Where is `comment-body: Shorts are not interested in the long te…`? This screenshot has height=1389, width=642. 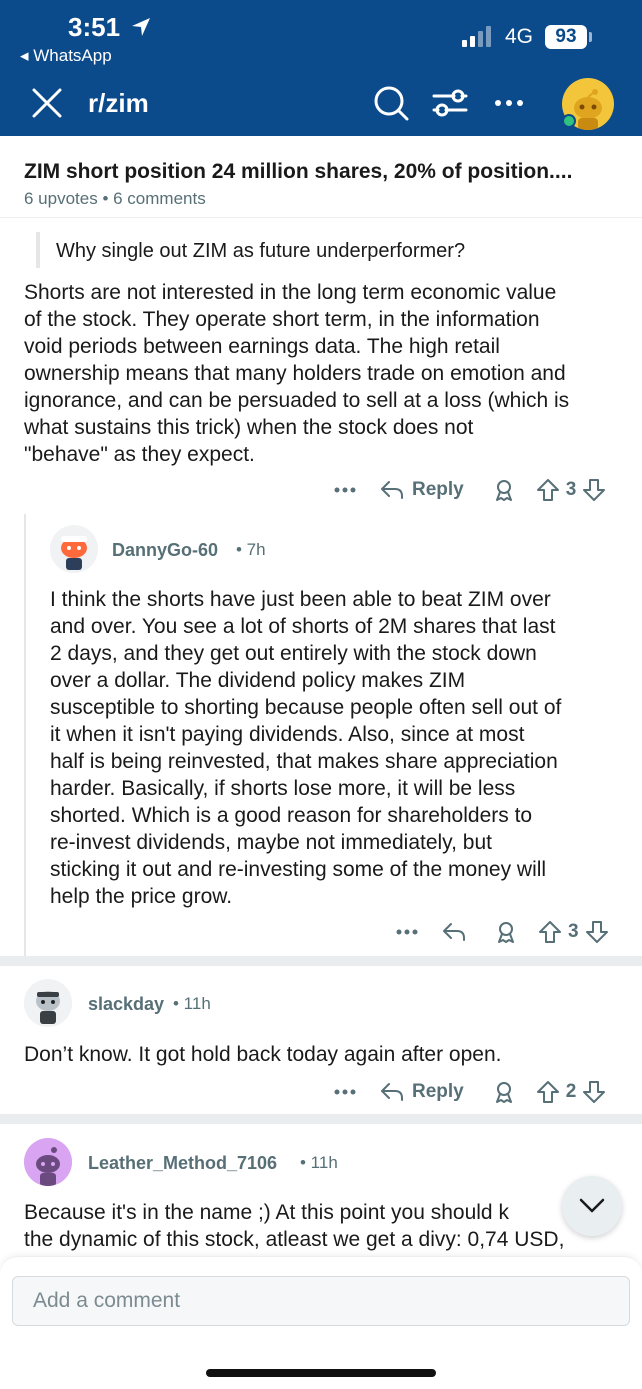
comment-body: Shorts are not interested in the long te… is located at coordinates (297, 373).